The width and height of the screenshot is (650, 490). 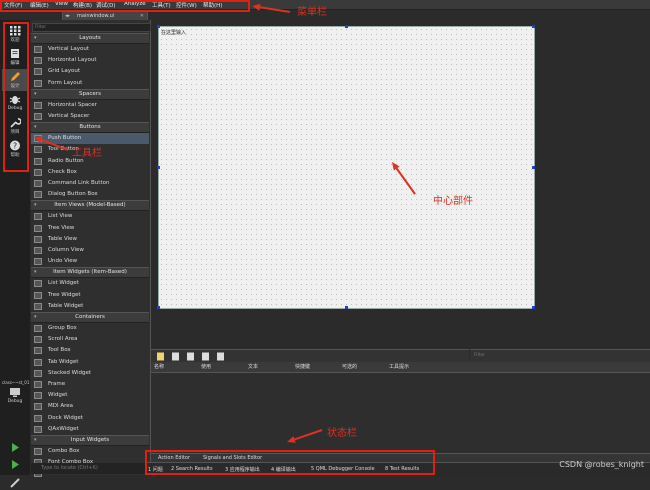 What do you see at coordinates (90, 395) in the screenshot?
I see `widget-item: Widget` at bounding box center [90, 395].